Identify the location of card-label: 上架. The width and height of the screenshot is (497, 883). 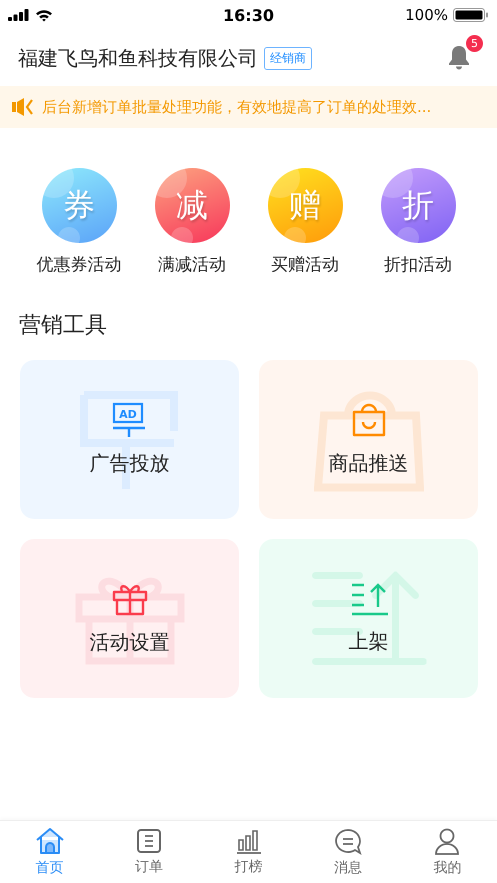
(368, 641).